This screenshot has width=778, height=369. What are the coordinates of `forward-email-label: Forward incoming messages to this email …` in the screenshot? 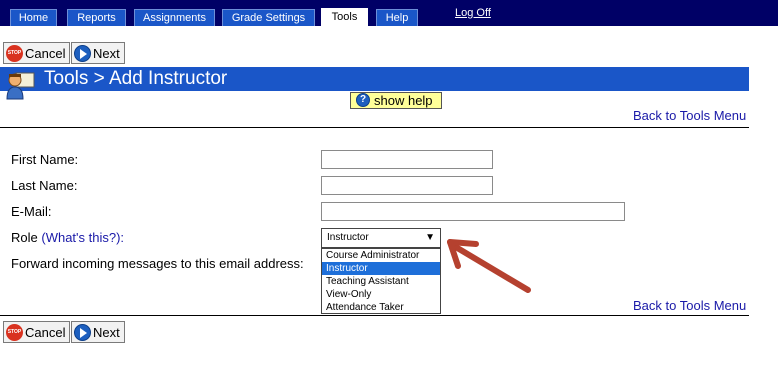 It's located at (157, 263).